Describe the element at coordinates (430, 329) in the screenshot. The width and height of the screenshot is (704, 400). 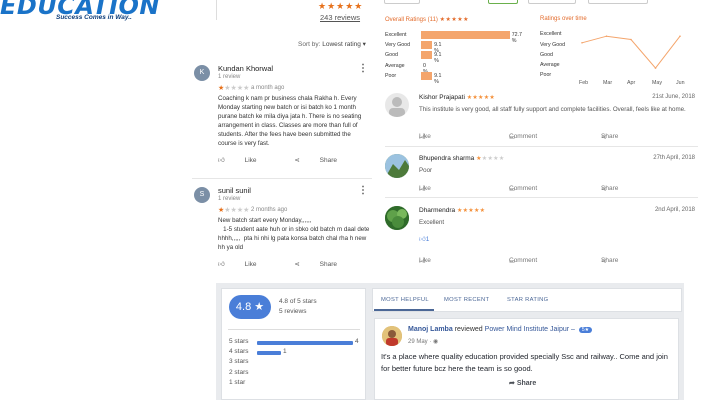
I see `author-link: Manoj Lamba` at that location.